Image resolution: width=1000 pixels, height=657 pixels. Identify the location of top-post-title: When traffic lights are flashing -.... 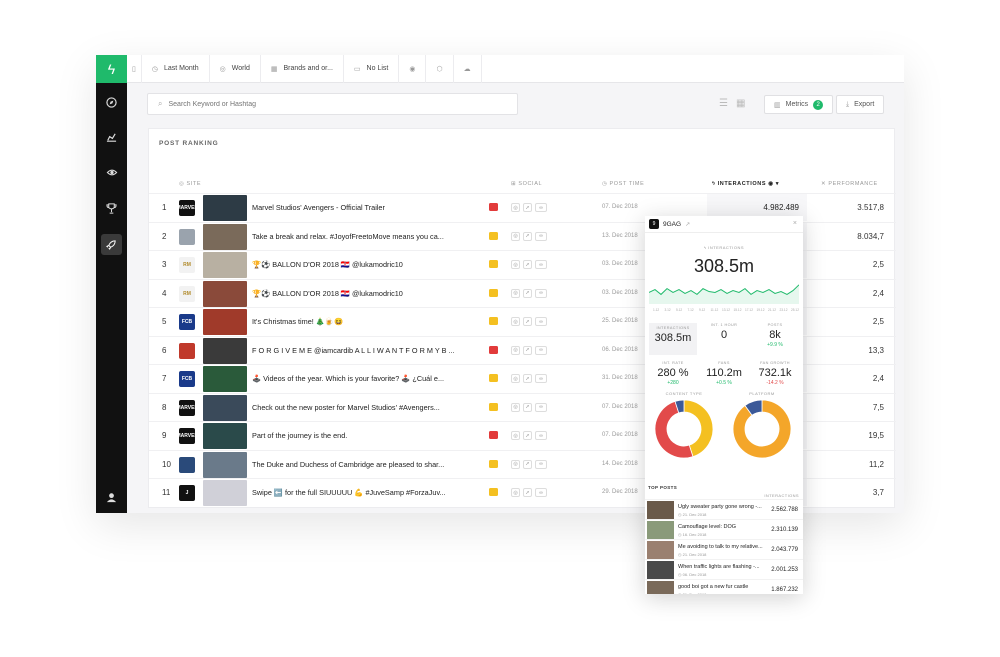
(724, 567).